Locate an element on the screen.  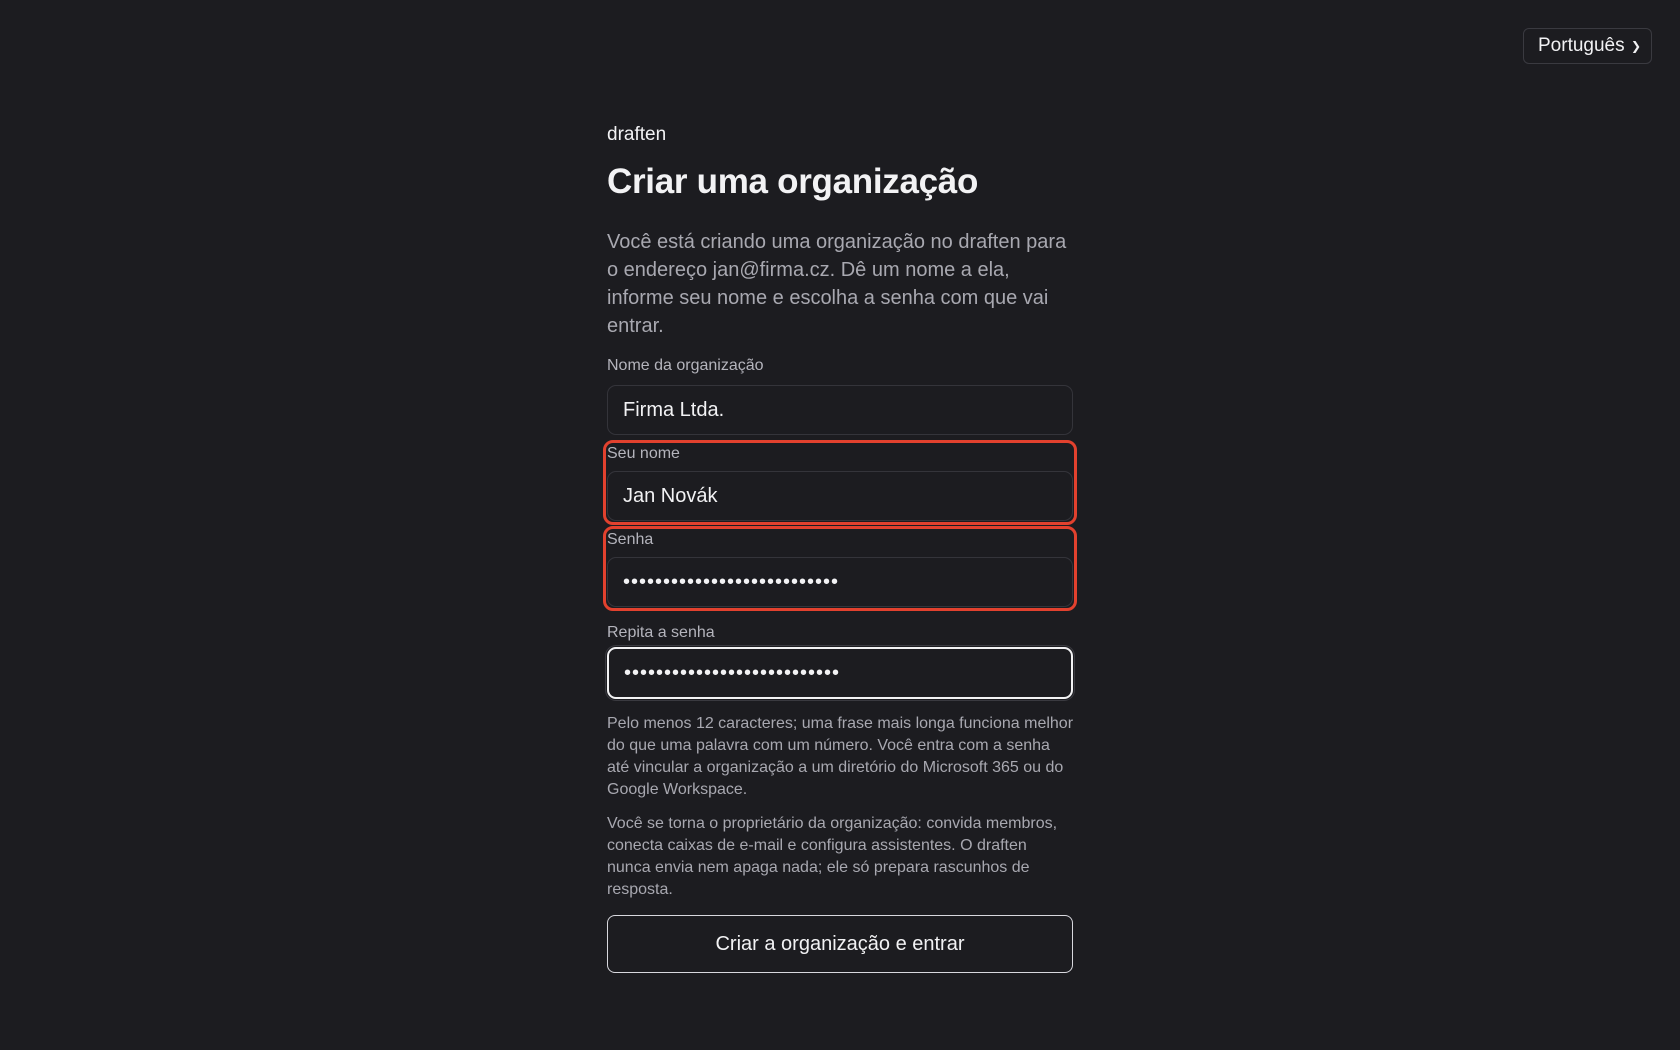
password-label: Senha is located at coordinates (630, 539).